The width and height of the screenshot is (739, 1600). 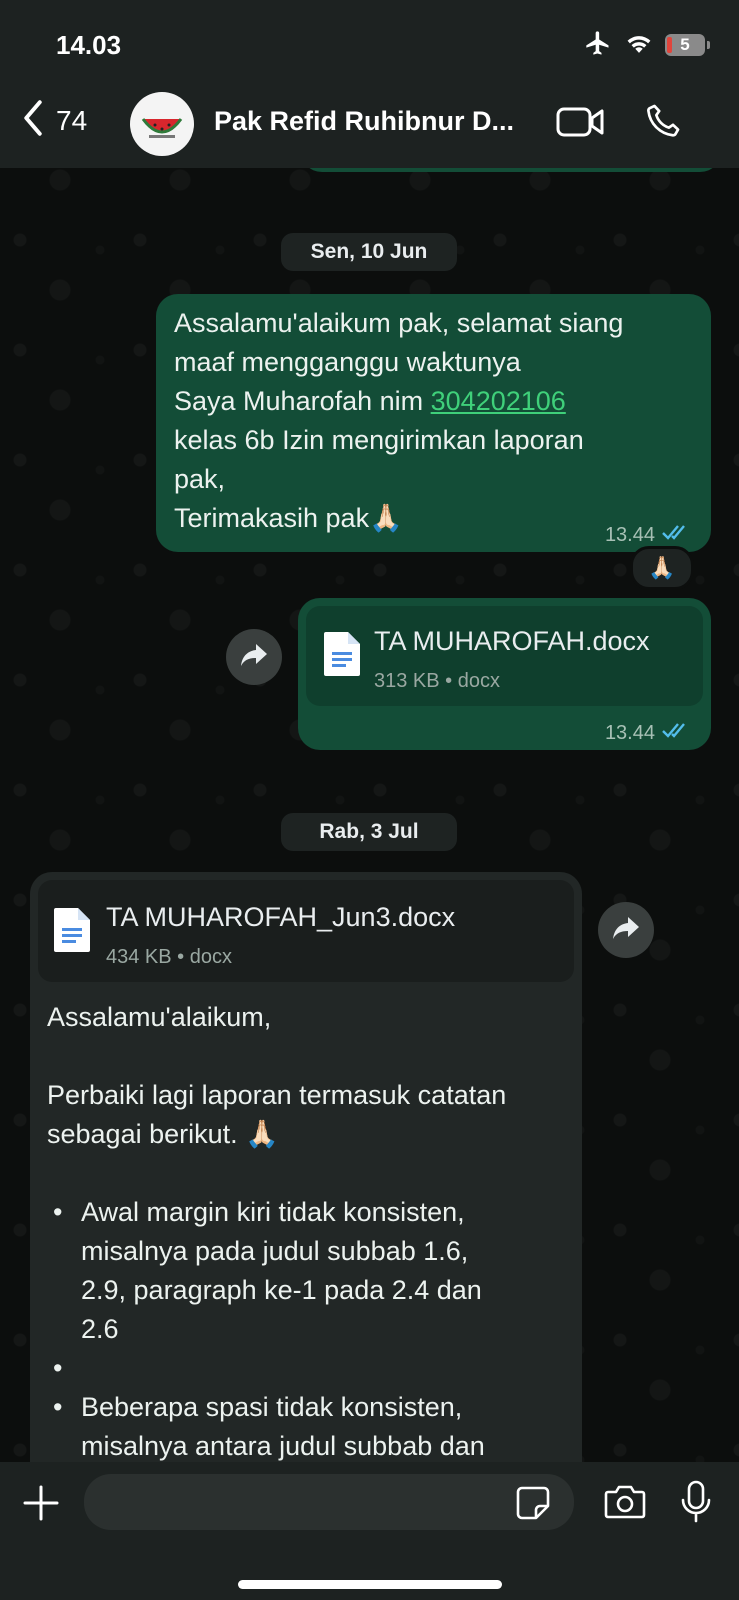 I want to click on message-text: Saya Muharofah nim, so click(x=302, y=401).